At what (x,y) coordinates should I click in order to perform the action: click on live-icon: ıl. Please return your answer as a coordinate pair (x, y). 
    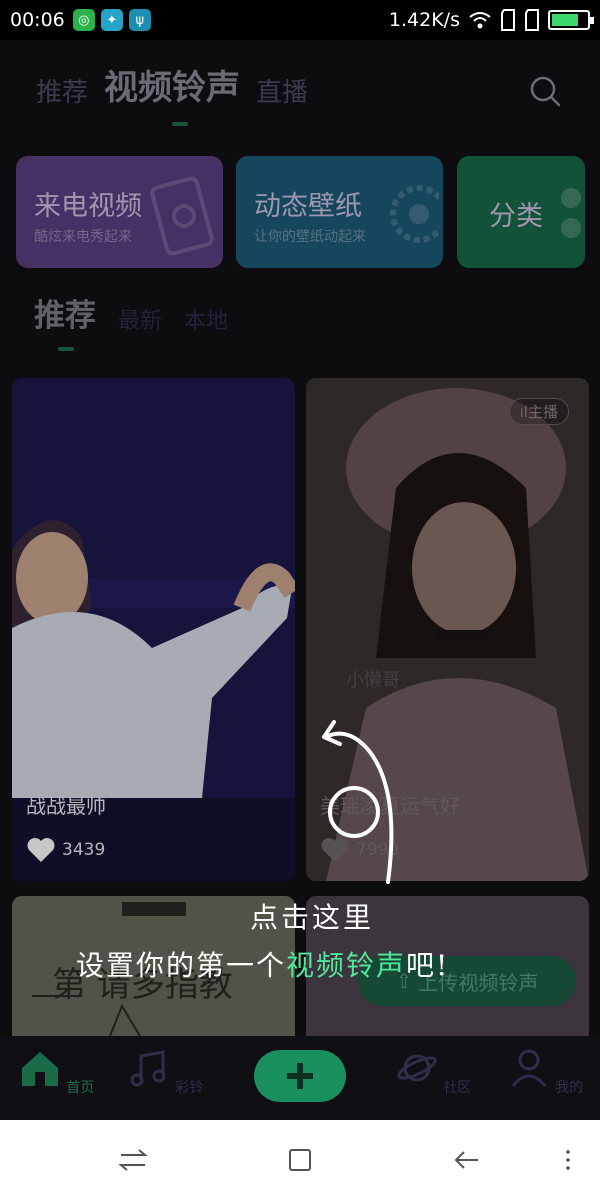
    Looking at the image, I should click on (523, 412).